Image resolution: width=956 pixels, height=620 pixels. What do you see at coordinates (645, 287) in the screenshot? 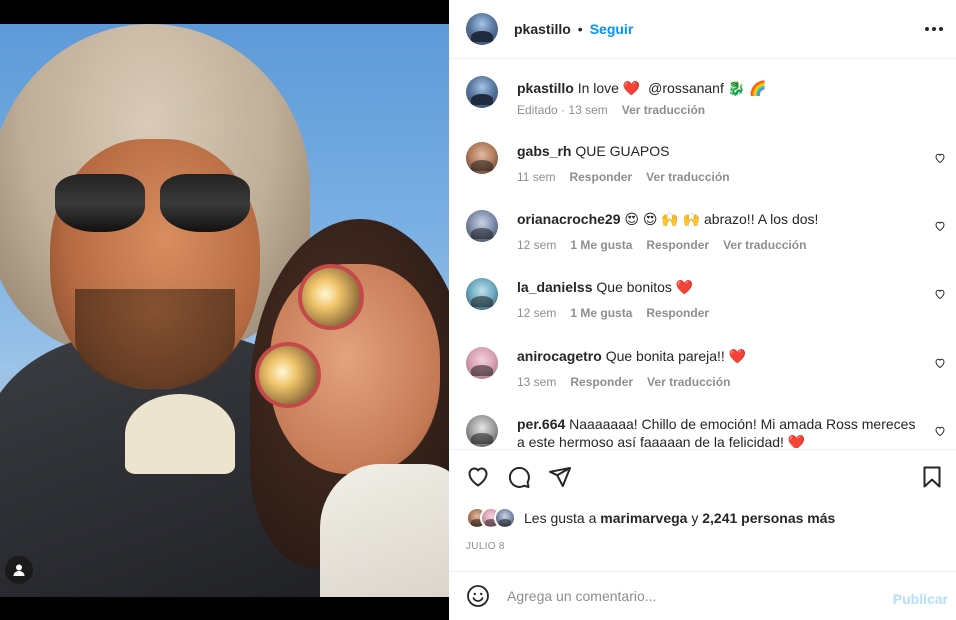
I see `comment-text: Que bonitos ❤️` at bounding box center [645, 287].